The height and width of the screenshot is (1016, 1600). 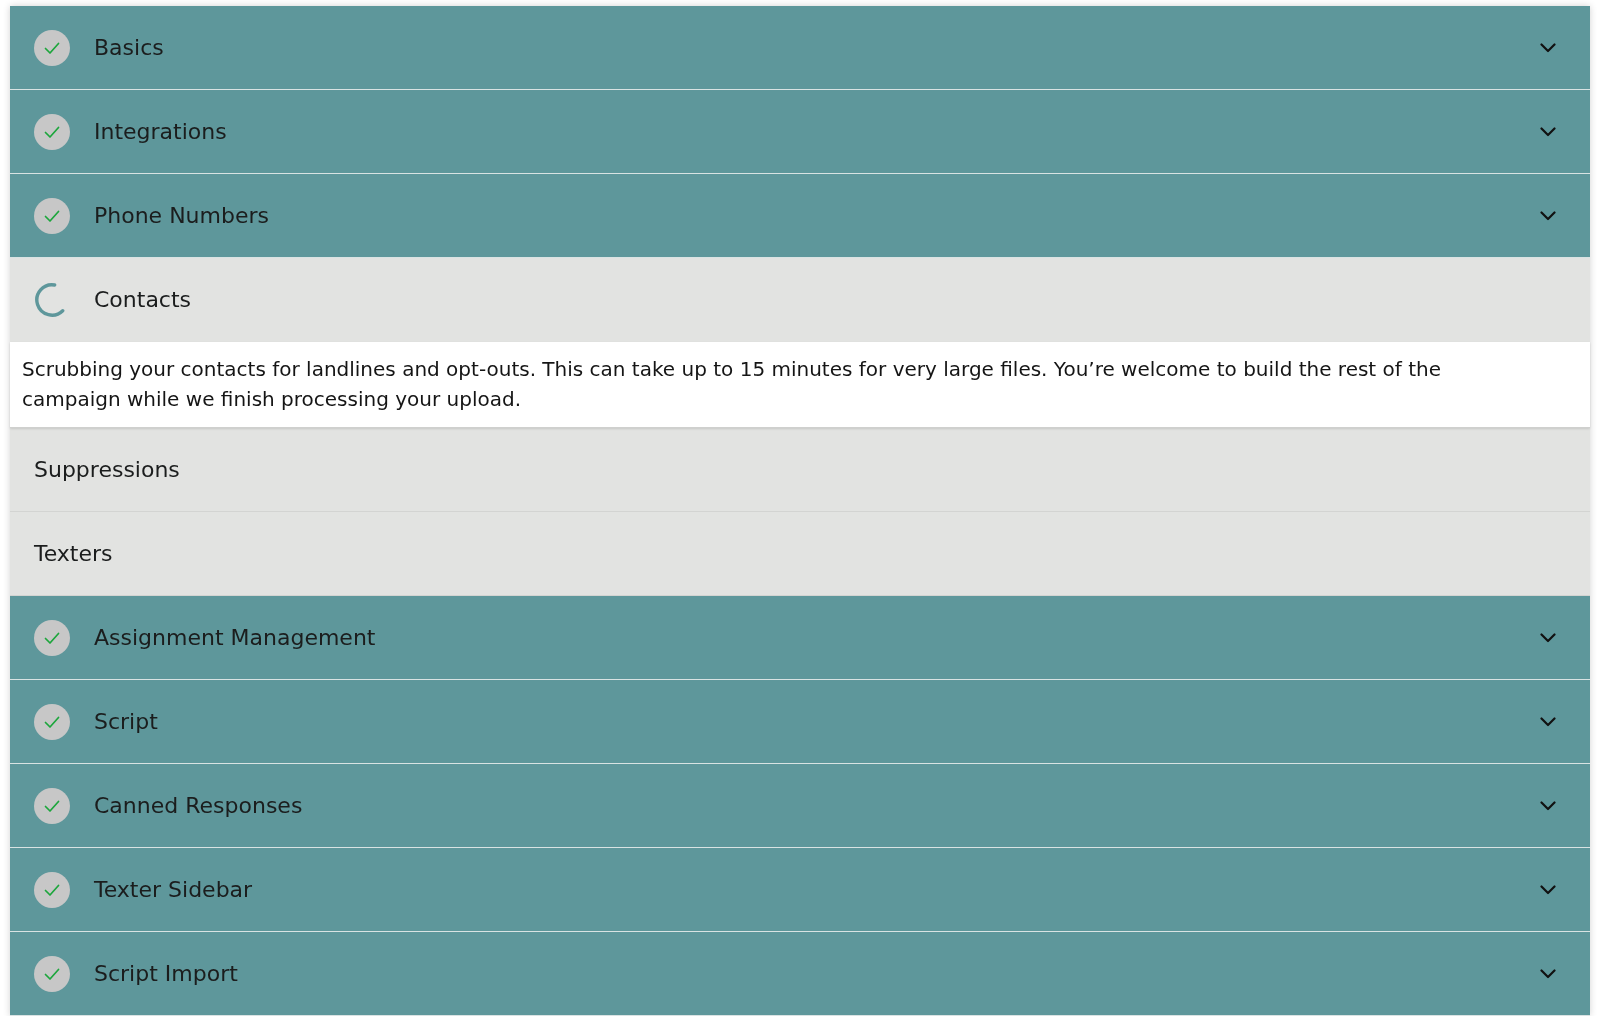 What do you see at coordinates (800, 48) in the screenshot?
I see `section-header: Basics` at bounding box center [800, 48].